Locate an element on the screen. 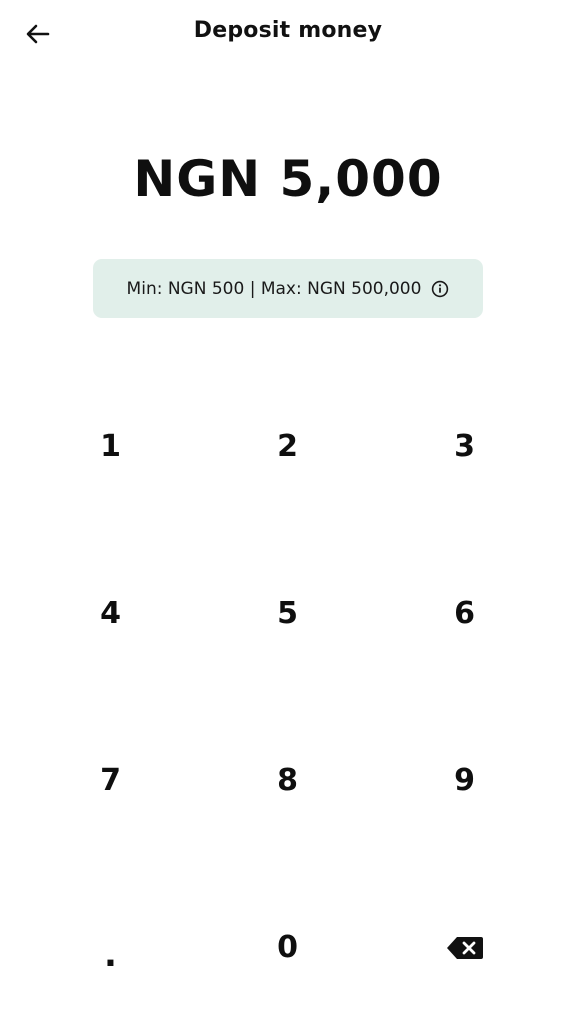  header: Deposit money is located at coordinates (288, 34).